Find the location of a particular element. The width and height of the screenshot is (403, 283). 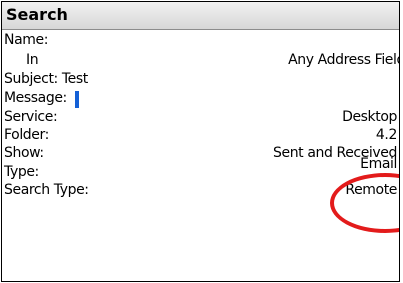

title-bar: Search is located at coordinates (200, 16).